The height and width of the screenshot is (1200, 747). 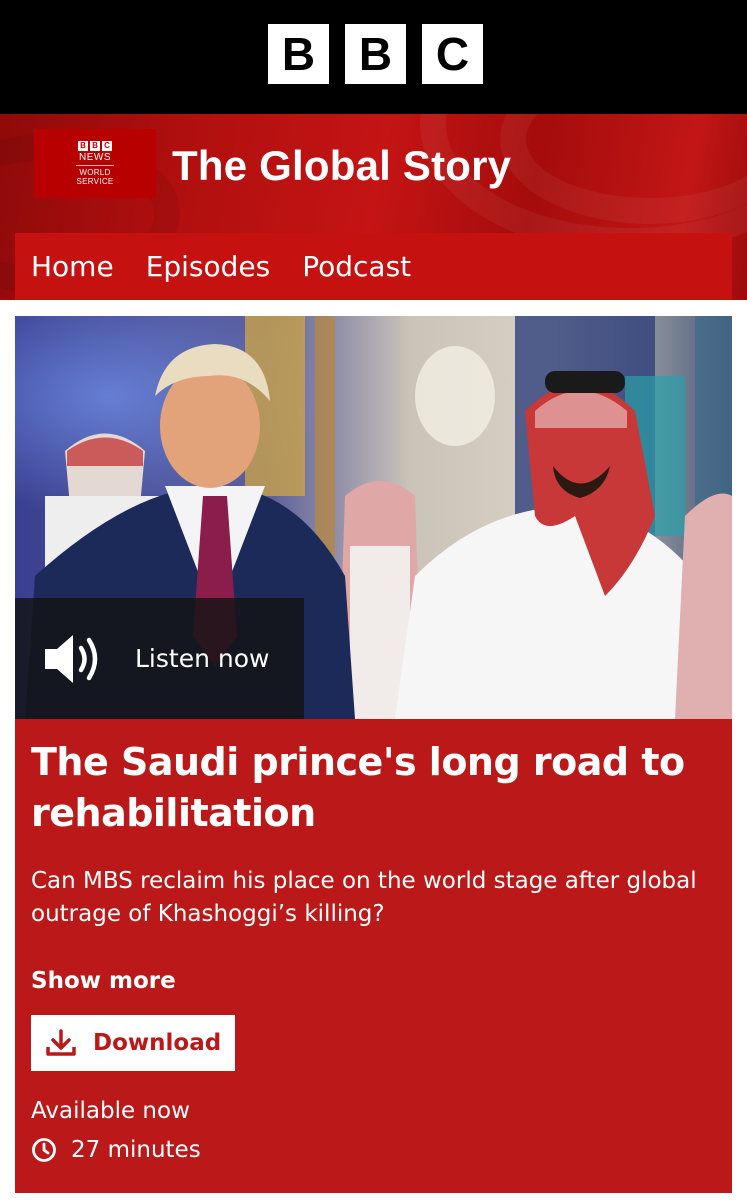 I want to click on logo-divider, so click(x=95, y=165).